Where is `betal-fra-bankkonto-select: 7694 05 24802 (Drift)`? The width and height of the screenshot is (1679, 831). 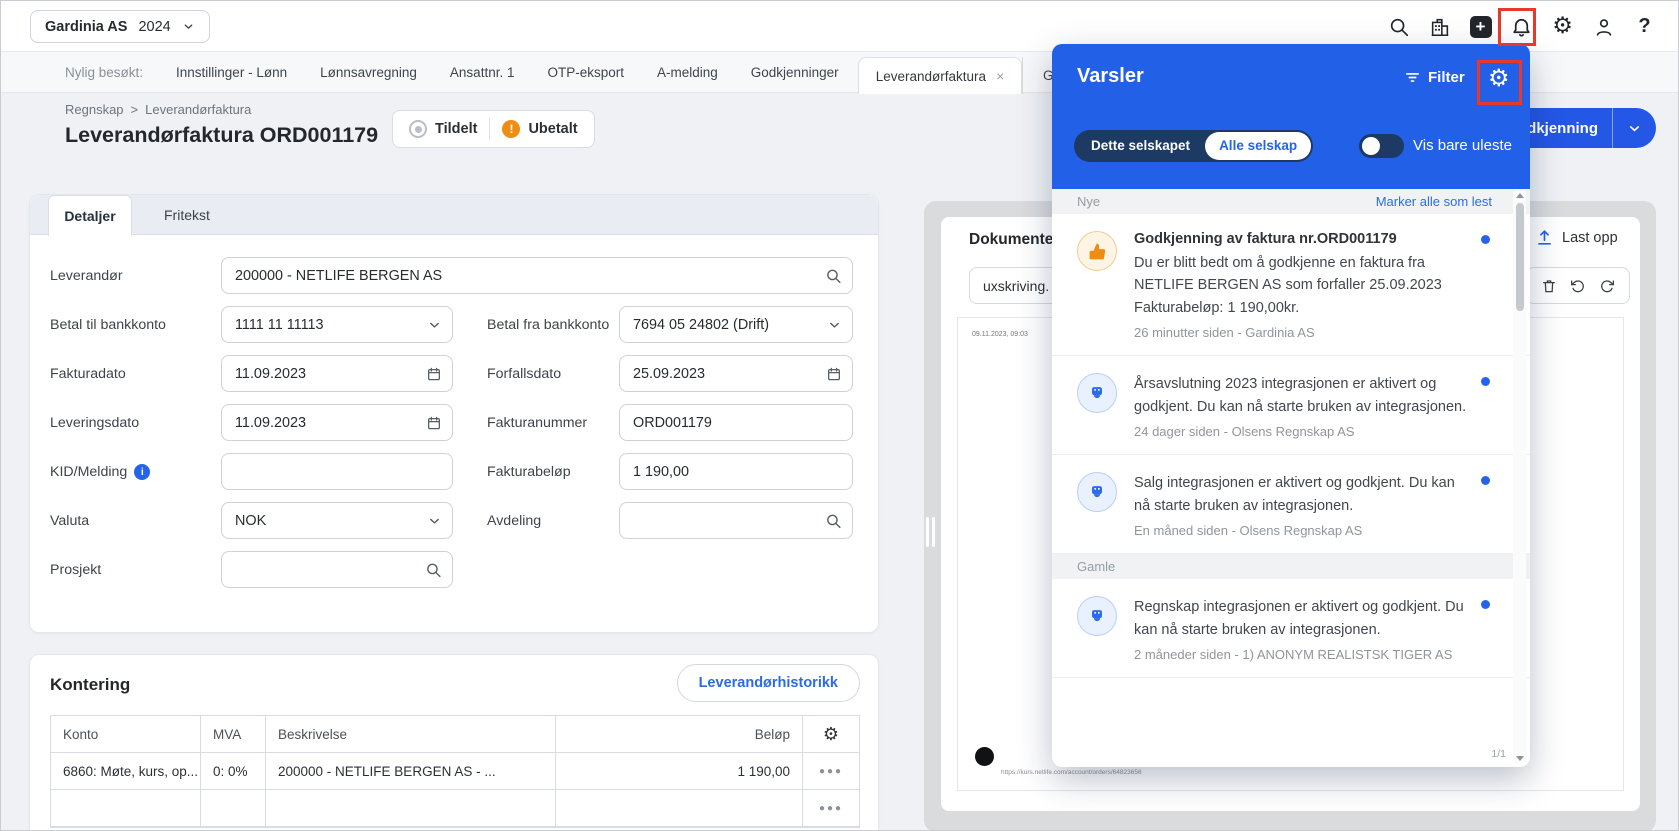 betal-fra-bankkonto-select: 7694 05 24802 (Drift) is located at coordinates (736, 324).